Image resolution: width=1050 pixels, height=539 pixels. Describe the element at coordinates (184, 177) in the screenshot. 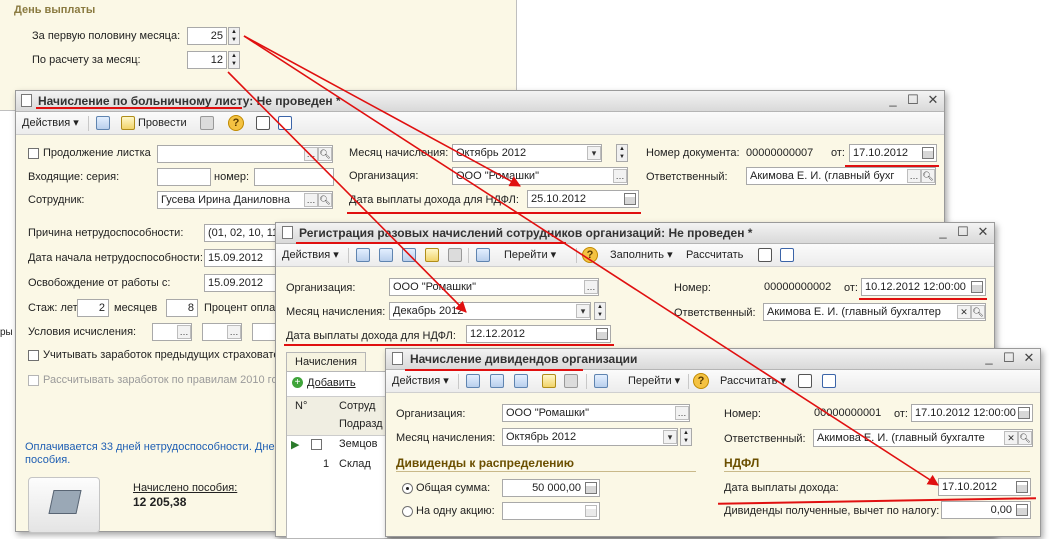

I see `series-input` at that location.